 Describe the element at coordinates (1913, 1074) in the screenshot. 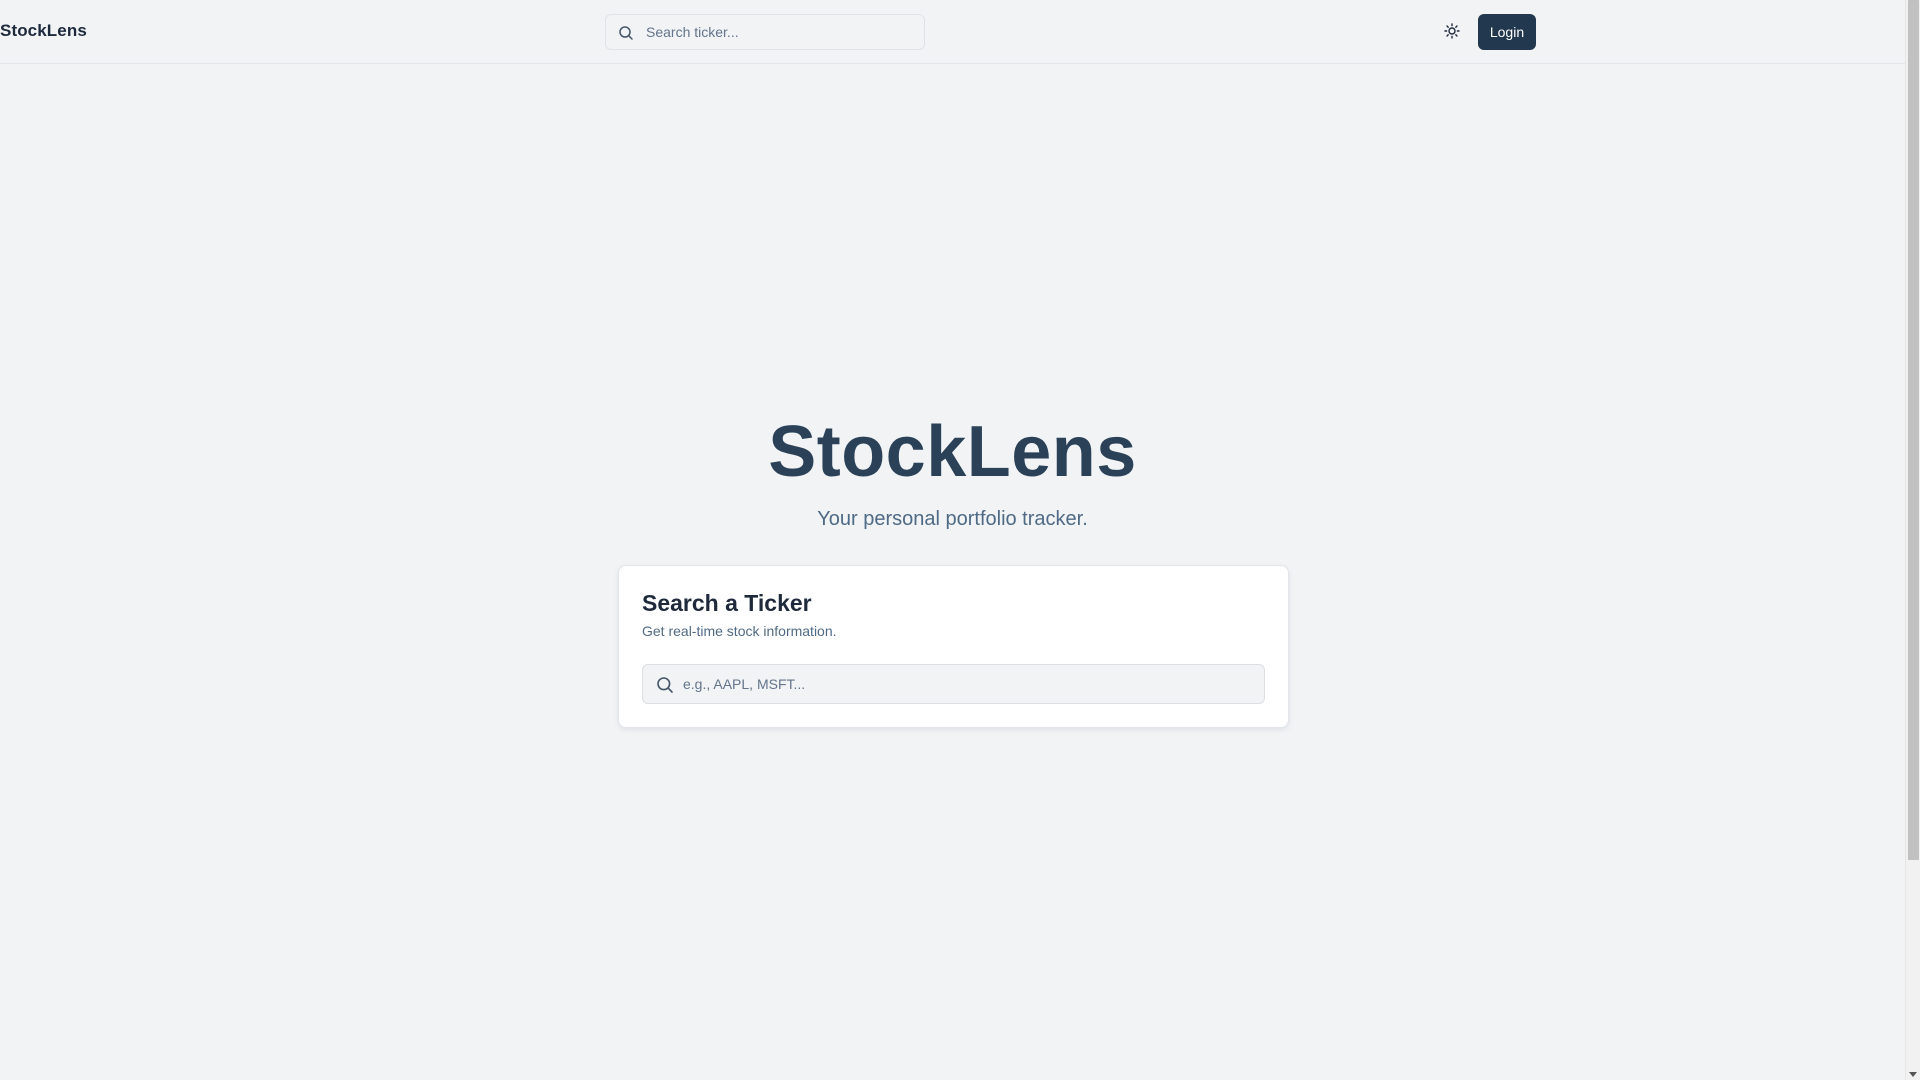

I see `scroll-down-arrow-icon` at that location.